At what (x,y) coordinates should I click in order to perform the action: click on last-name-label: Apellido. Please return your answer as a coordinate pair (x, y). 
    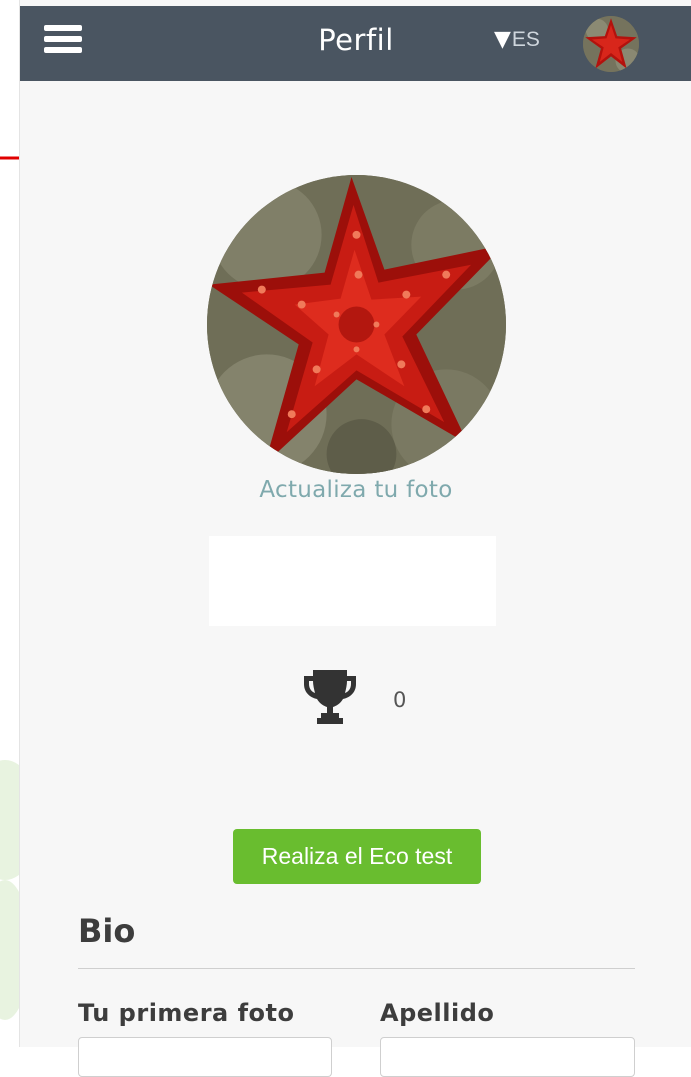
    Looking at the image, I should click on (437, 1013).